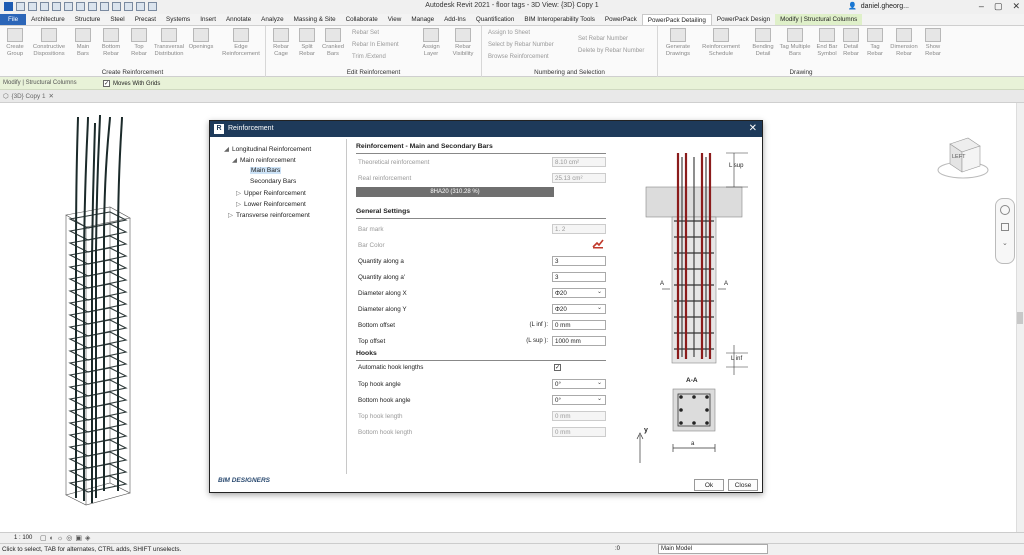 This screenshot has width=1024, height=555. Describe the element at coordinates (208, 19) in the screenshot. I see `tab-insert: Insert` at that location.